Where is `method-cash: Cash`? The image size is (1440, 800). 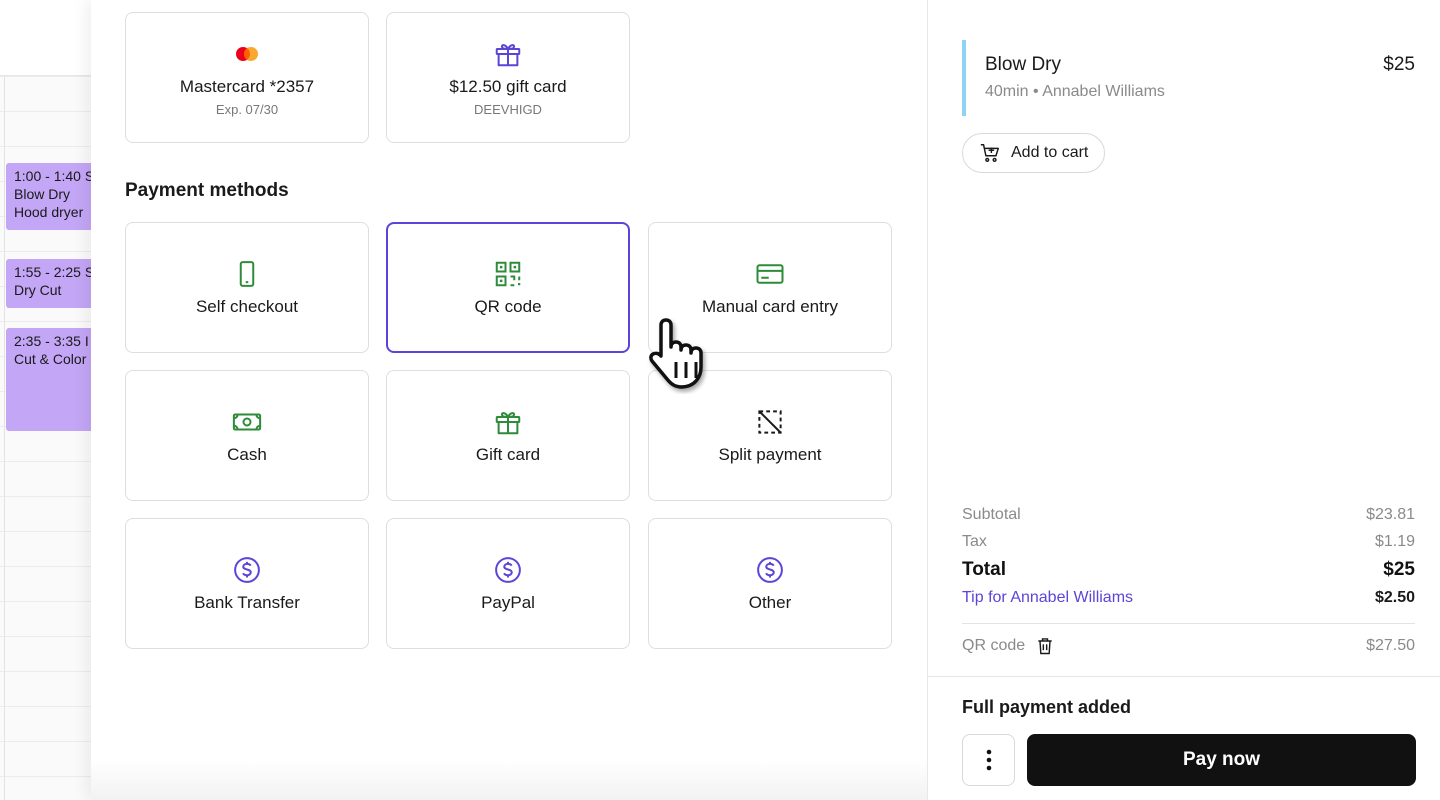 method-cash: Cash is located at coordinates (247, 435).